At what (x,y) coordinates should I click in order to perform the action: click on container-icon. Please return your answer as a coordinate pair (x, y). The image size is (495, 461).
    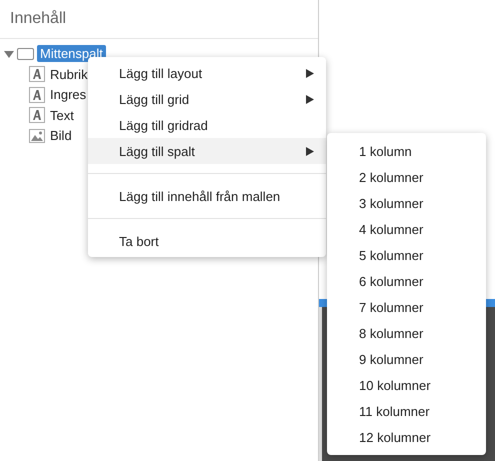
    Looking at the image, I should click on (25, 54).